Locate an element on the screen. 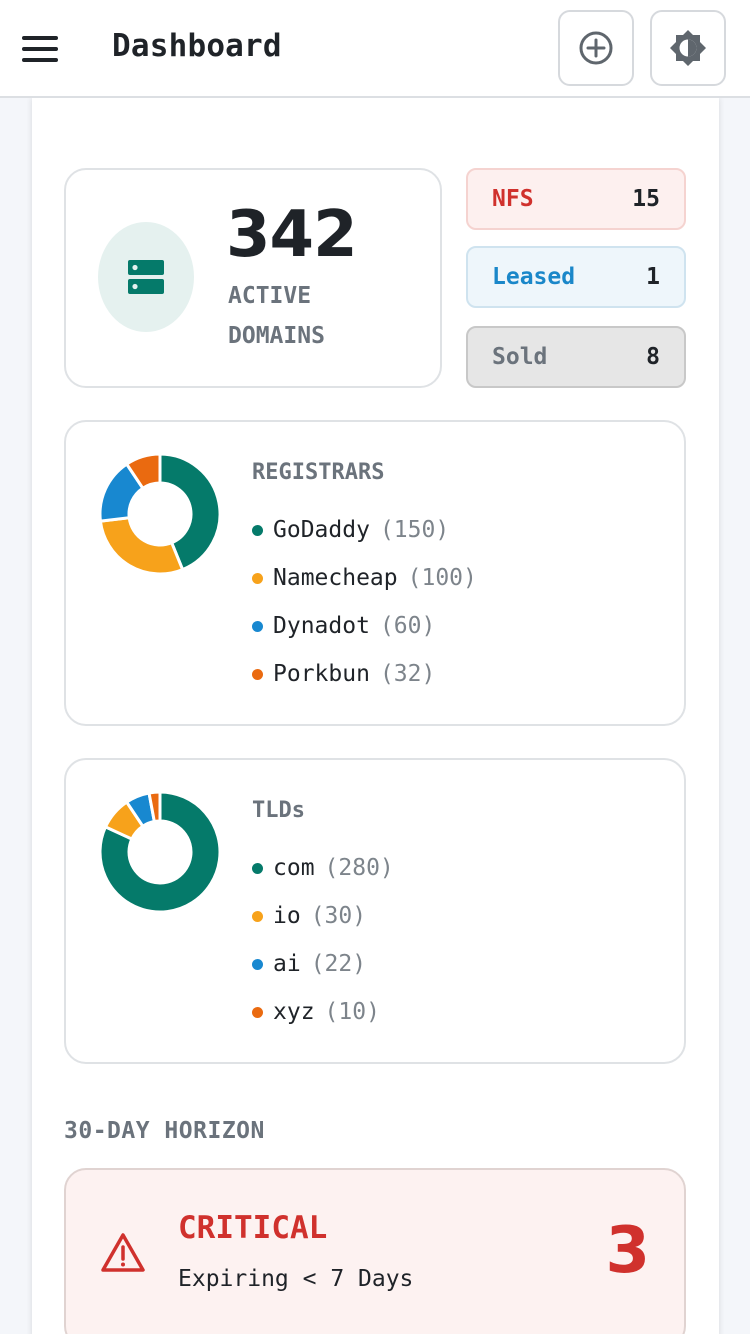 The image size is (750, 1334). legend-name: Namecheap is located at coordinates (335, 578).